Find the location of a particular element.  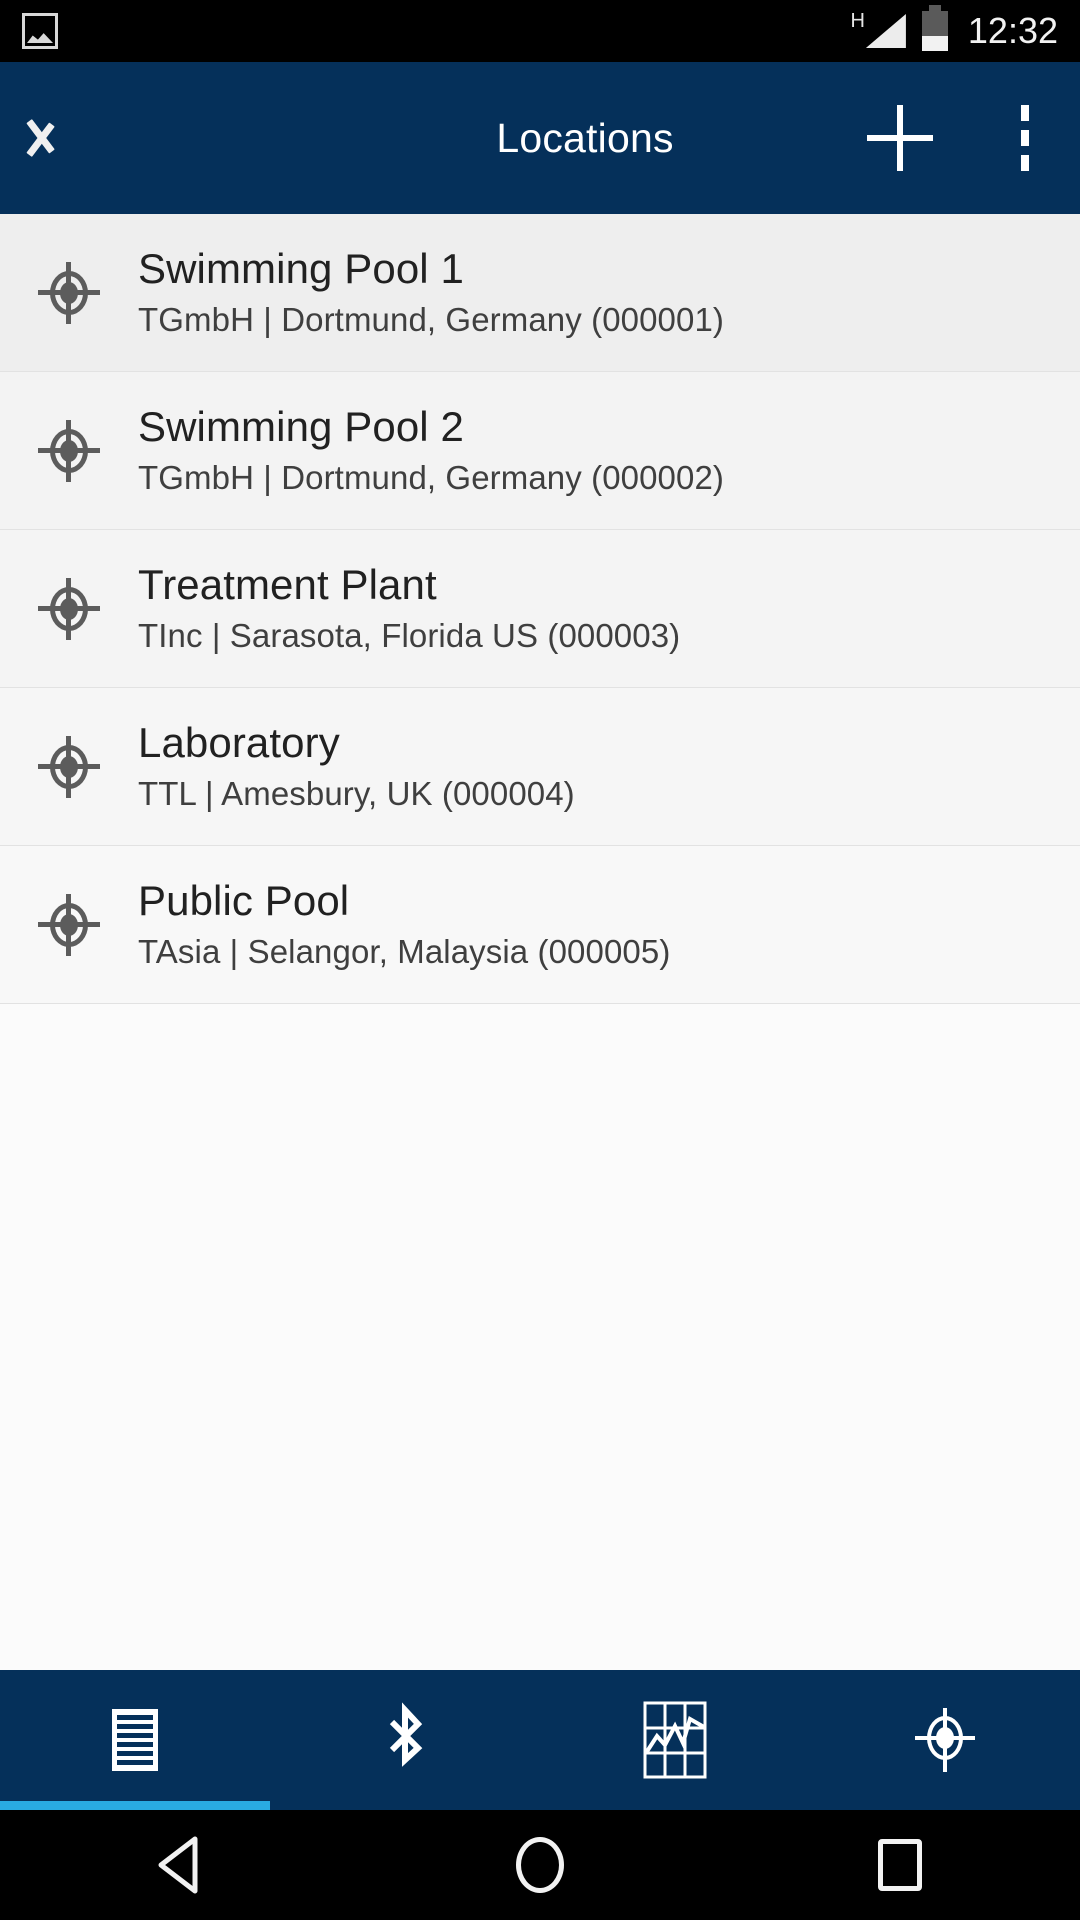

system-recents-square-icon is located at coordinates (900, 1865).